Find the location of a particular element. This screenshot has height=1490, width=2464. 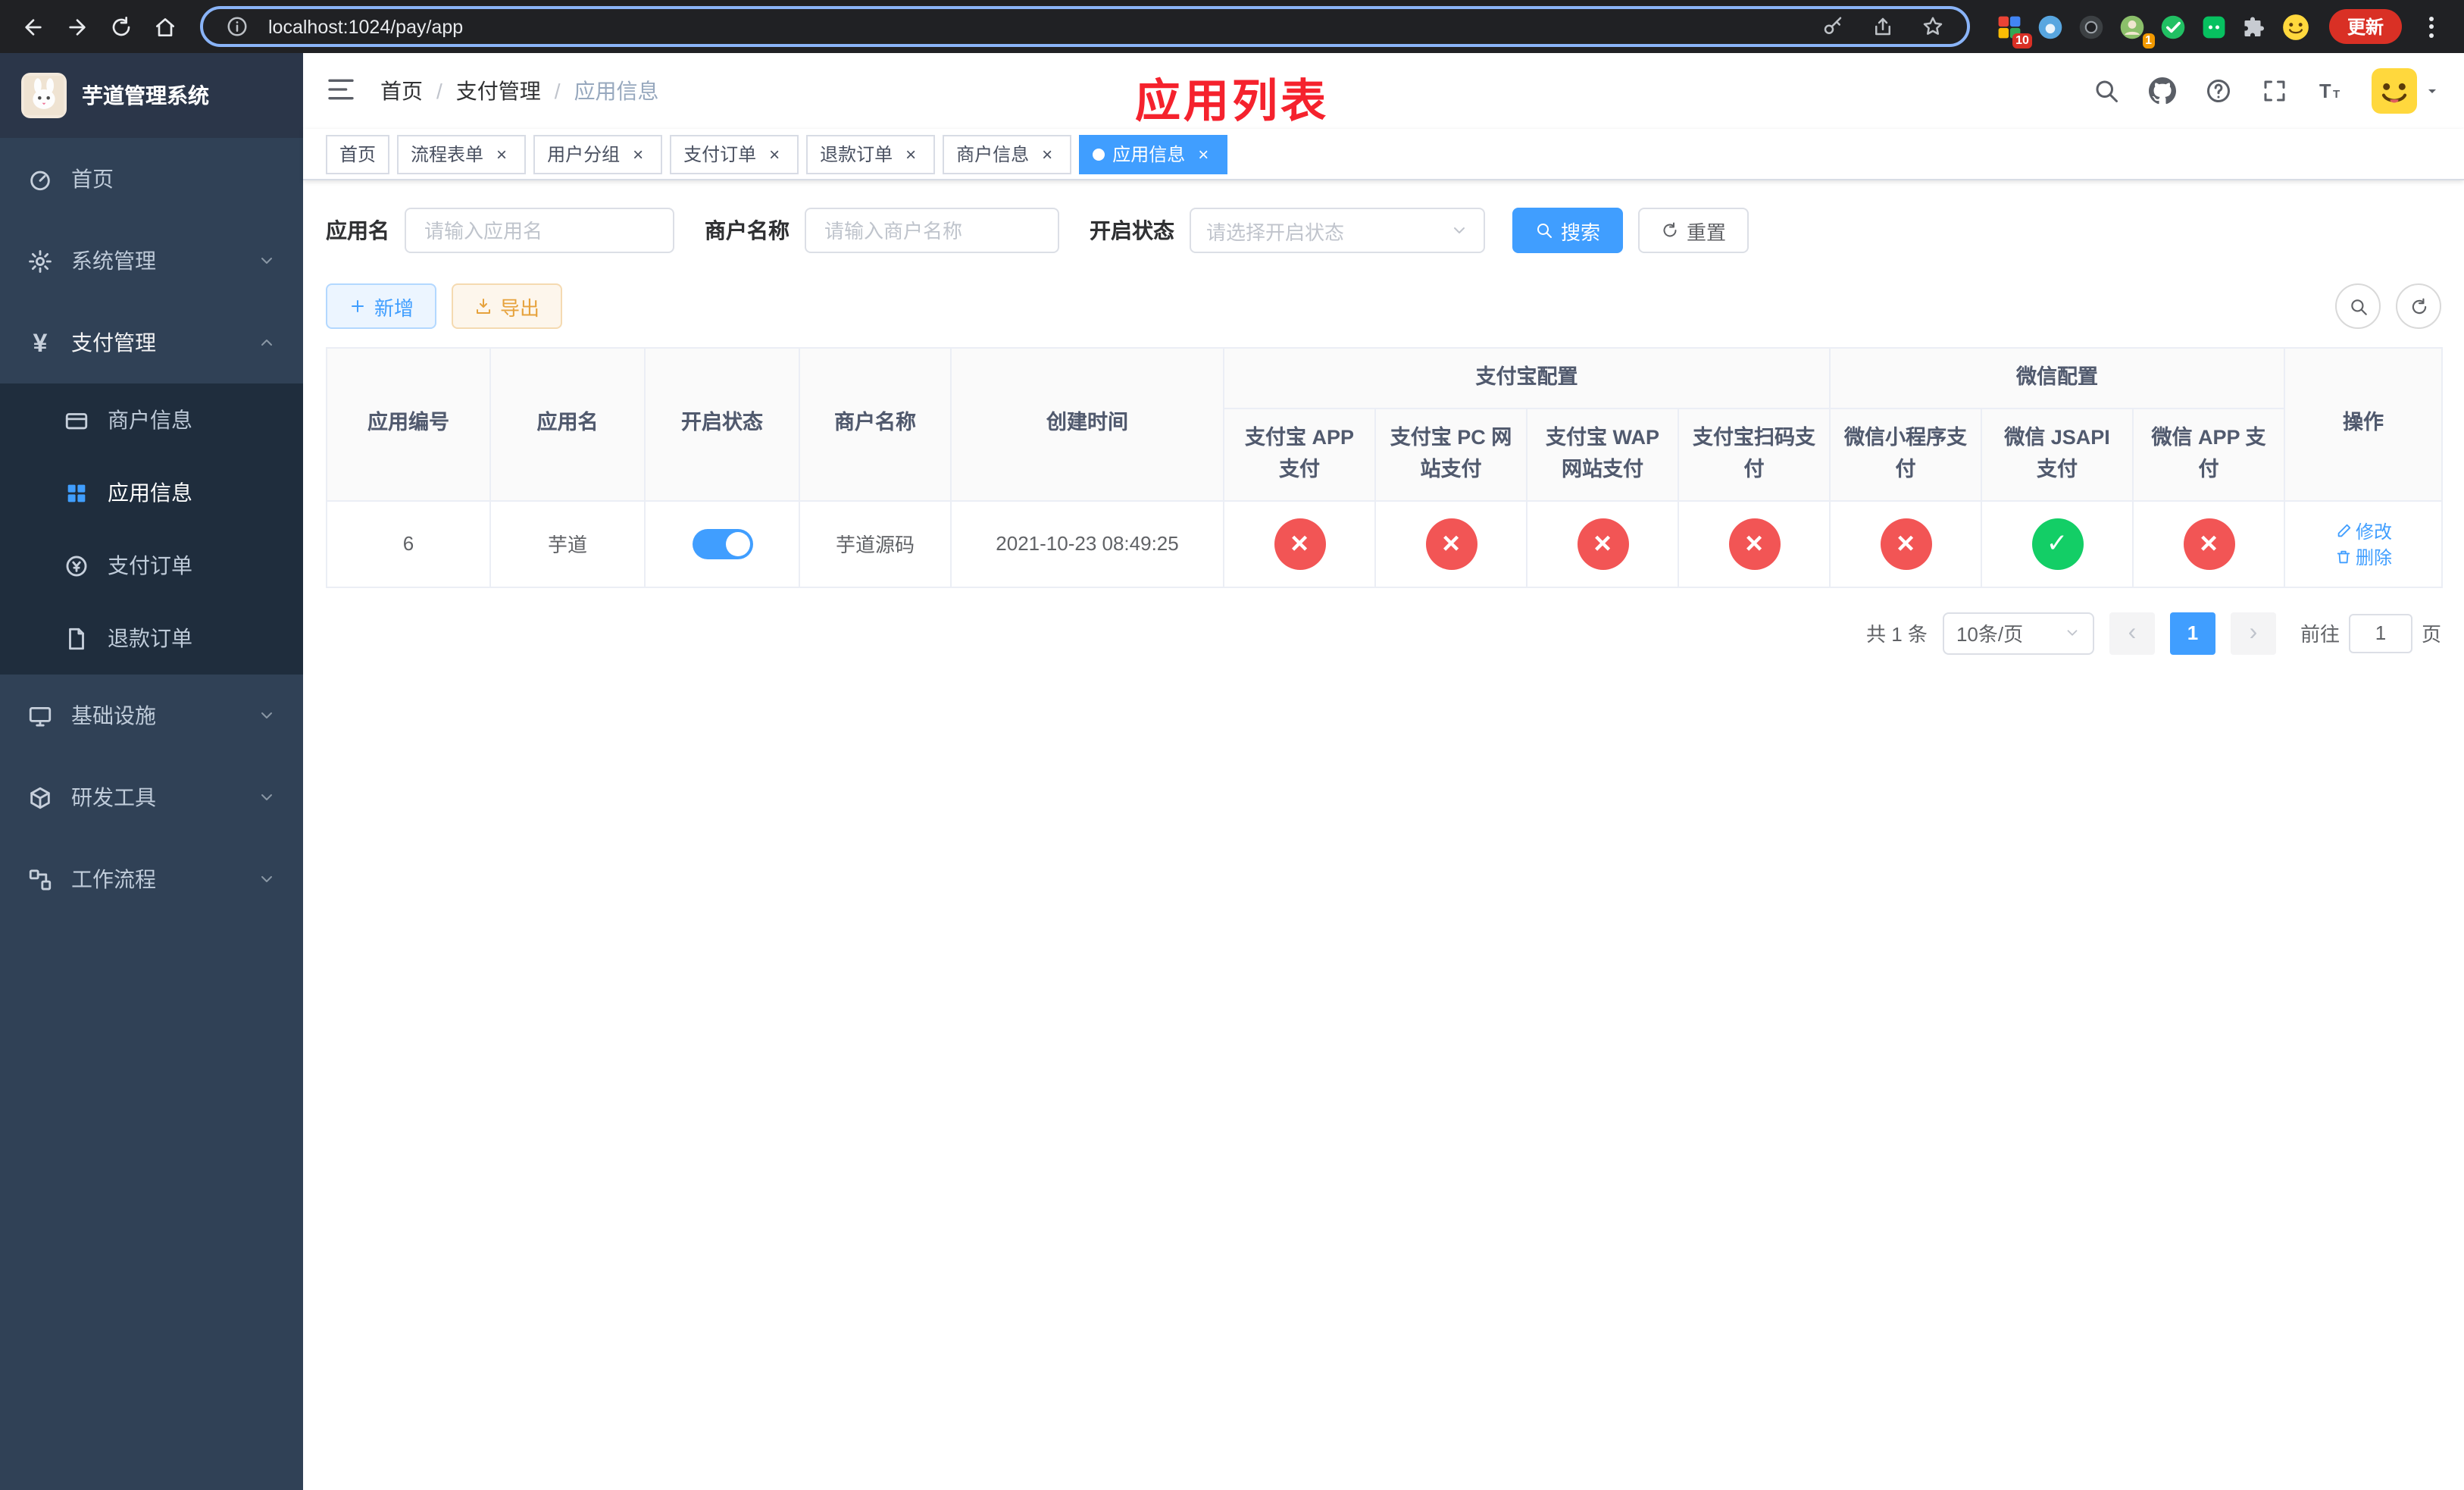

sidebar-item-dev-tools: 研发工具 is located at coordinates (151, 797).